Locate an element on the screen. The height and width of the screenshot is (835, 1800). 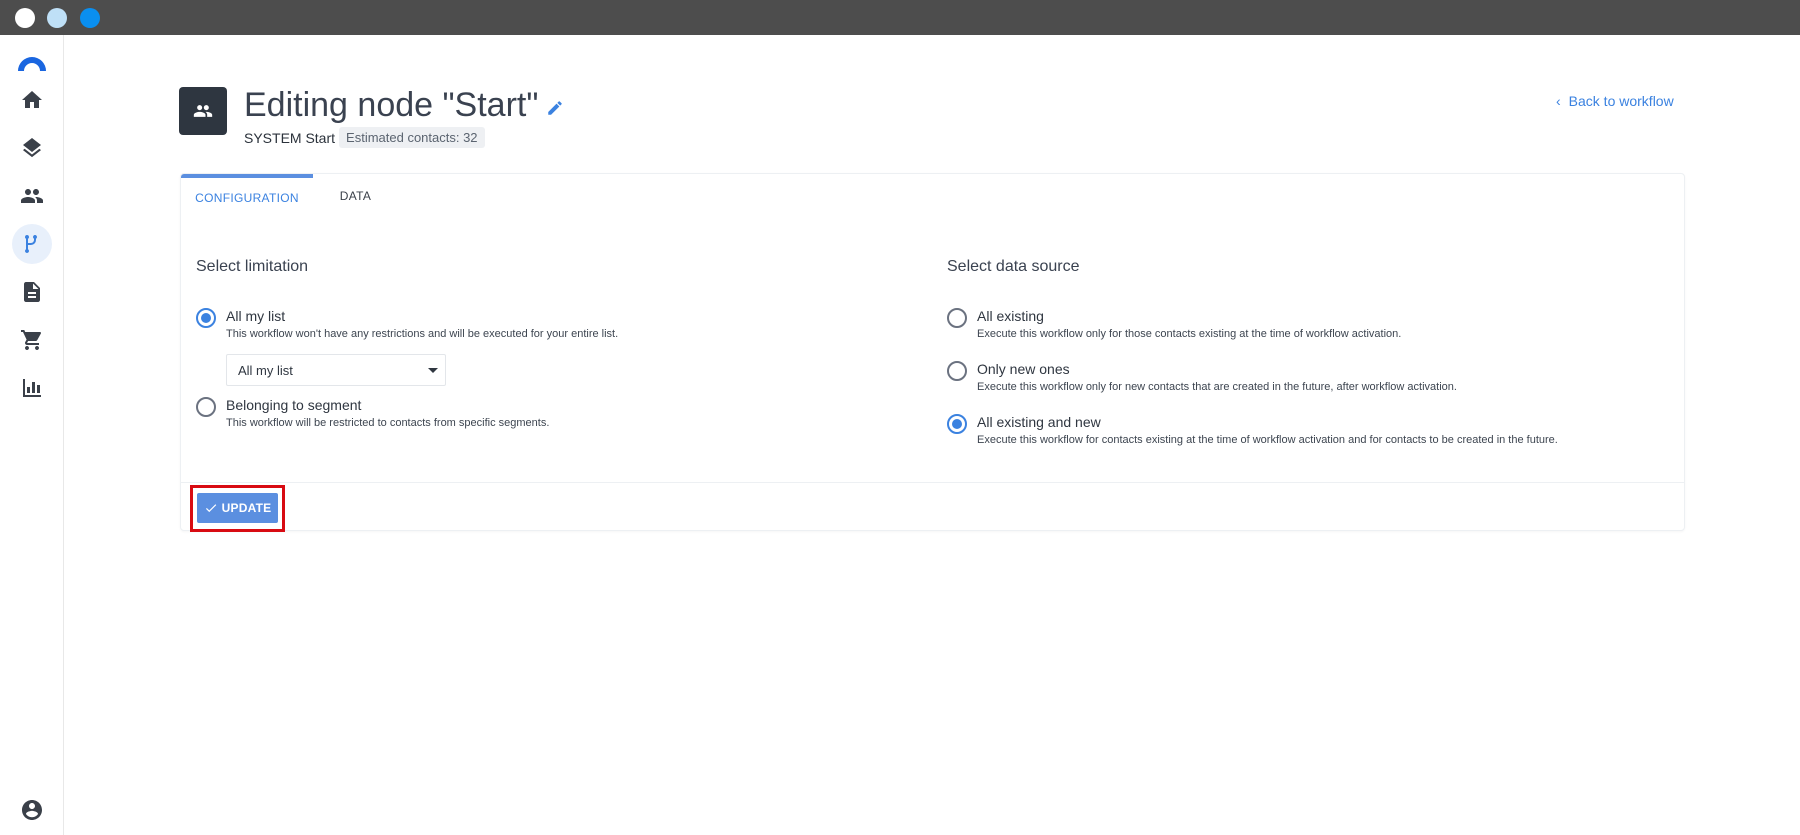
update-button-highlight: UPDATE is located at coordinates (237, 508).